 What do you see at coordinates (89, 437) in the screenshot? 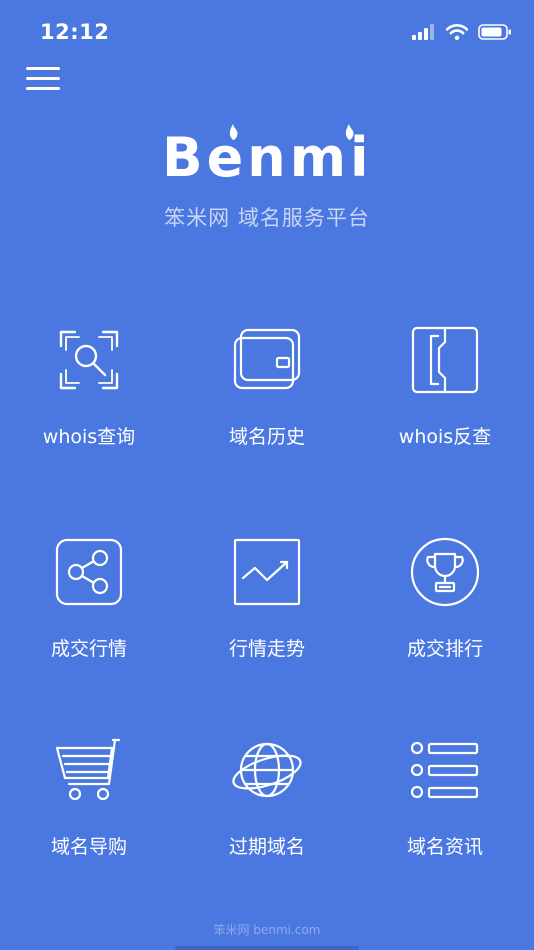
I see `tile-label: whois查询` at bounding box center [89, 437].